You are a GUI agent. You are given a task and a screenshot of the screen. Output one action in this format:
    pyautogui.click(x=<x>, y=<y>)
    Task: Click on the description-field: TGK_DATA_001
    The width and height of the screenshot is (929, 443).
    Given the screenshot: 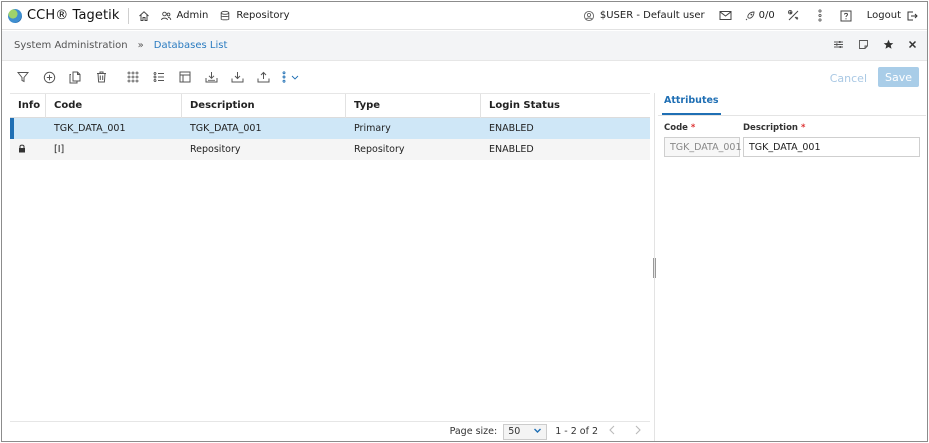 What is the action you would take?
    pyautogui.click(x=831, y=147)
    